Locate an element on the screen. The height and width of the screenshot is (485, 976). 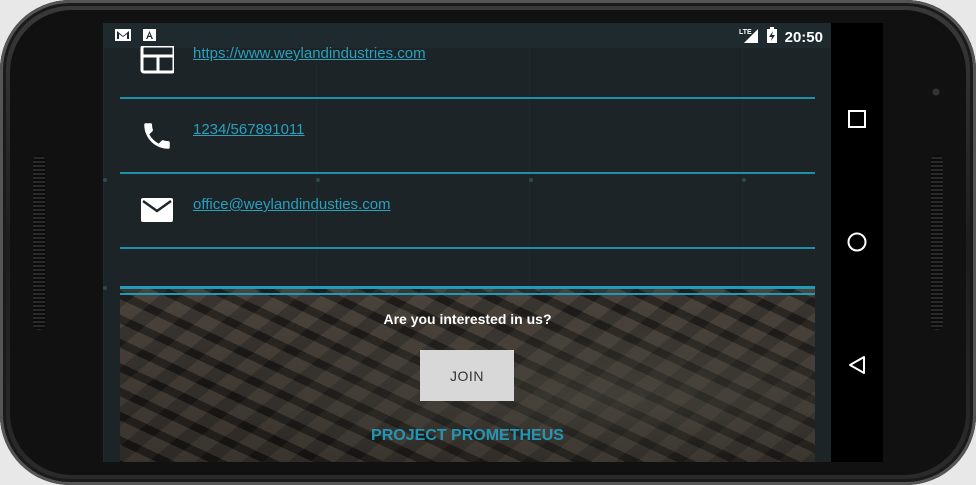
left-speaker is located at coordinates (39, 242).